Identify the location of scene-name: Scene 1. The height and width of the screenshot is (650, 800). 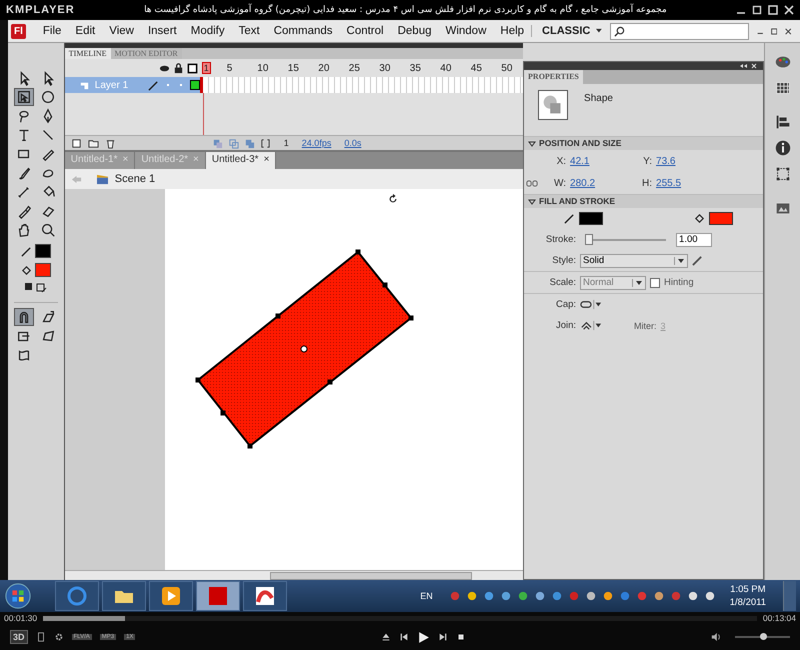
(135, 179).